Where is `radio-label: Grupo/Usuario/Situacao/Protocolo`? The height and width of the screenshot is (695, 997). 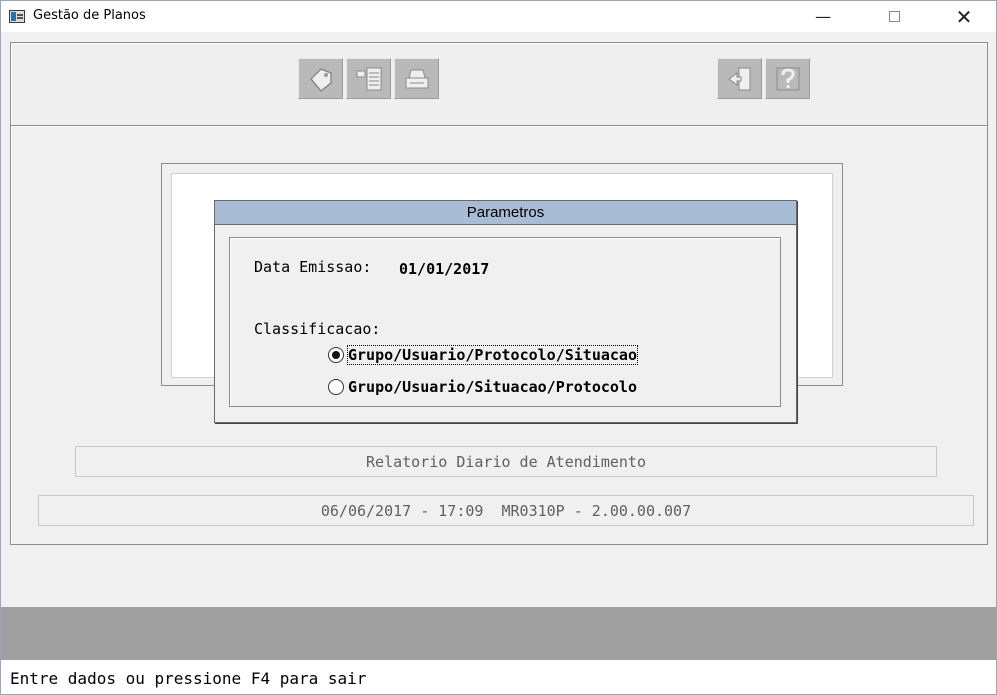 radio-label: Grupo/Usuario/Situacao/Protocolo is located at coordinates (492, 387).